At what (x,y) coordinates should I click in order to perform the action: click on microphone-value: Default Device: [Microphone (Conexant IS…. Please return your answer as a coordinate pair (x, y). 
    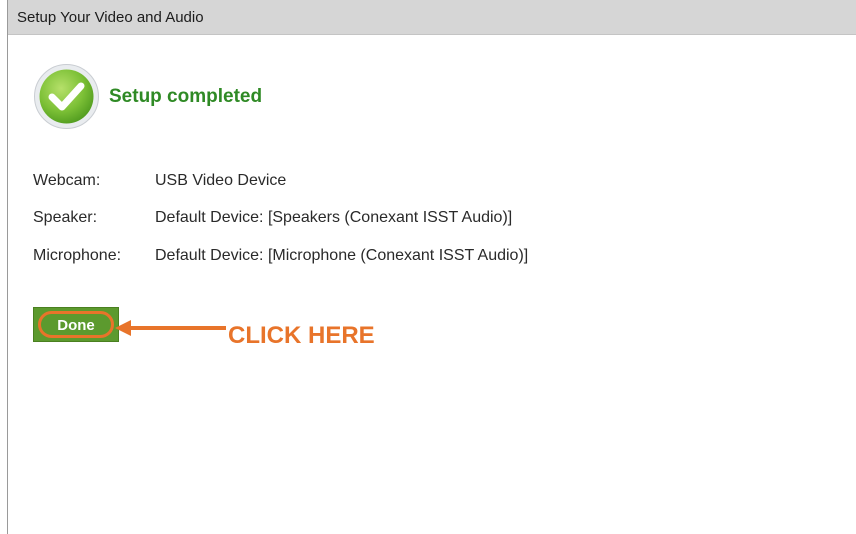
    Looking at the image, I should click on (342, 255).